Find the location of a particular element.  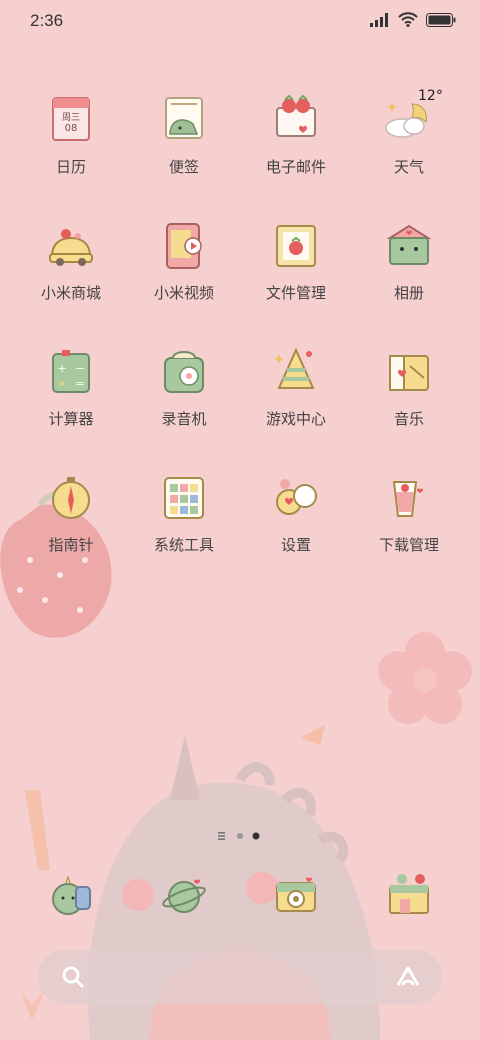

svg-text: 周三 is located at coordinates (71, 117).